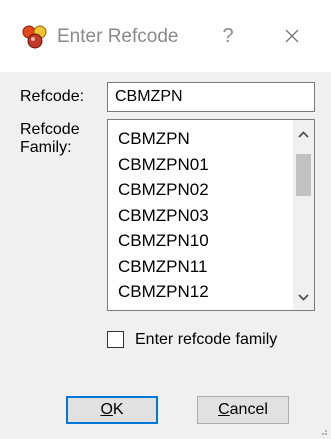 The height and width of the screenshot is (439, 331). Describe the element at coordinates (198, 292) in the screenshot. I see `list-item: CBMZPN12` at that location.